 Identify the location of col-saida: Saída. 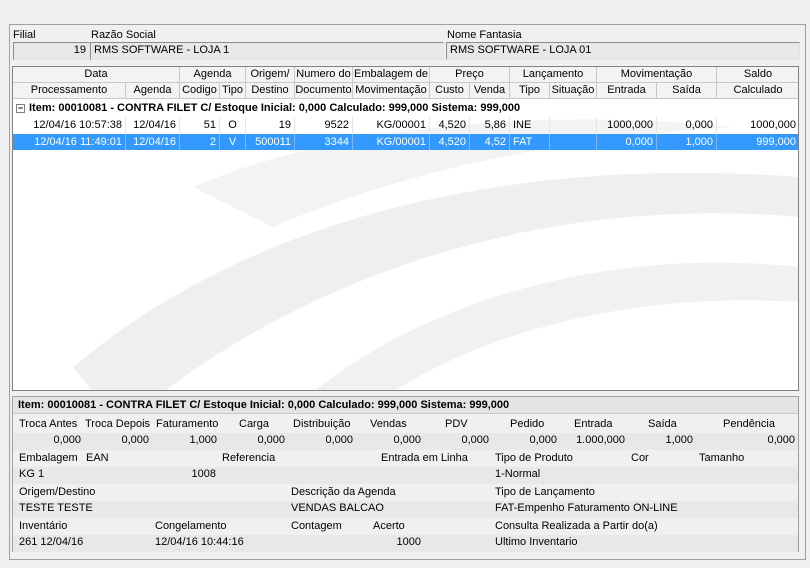
(687, 91).